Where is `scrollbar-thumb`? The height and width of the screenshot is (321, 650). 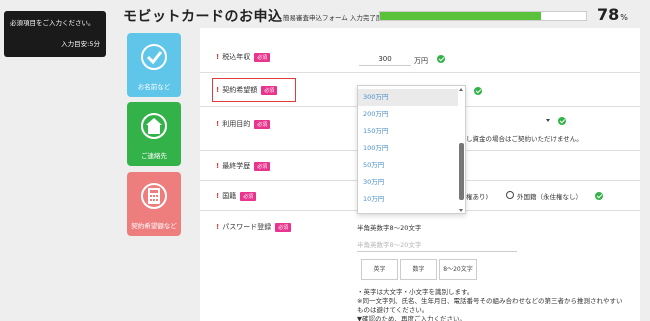
scrollbar-thumb is located at coordinates (461, 171).